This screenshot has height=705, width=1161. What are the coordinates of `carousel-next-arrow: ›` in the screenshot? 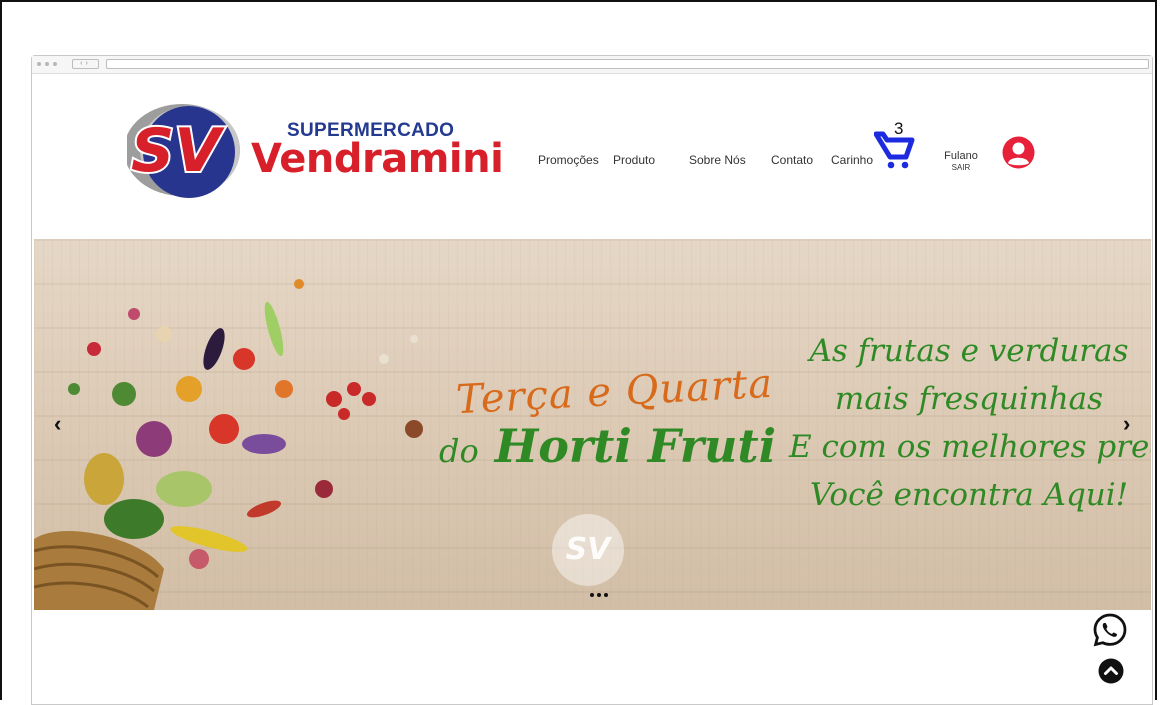 It's located at (1126, 424).